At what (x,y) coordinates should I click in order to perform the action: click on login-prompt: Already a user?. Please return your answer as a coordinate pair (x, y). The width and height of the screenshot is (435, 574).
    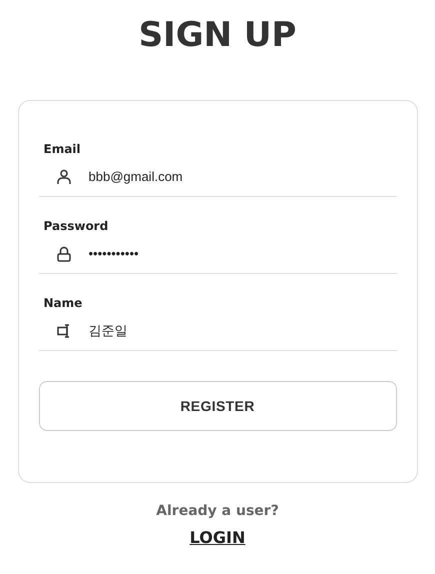
    Looking at the image, I should click on (217, 511).